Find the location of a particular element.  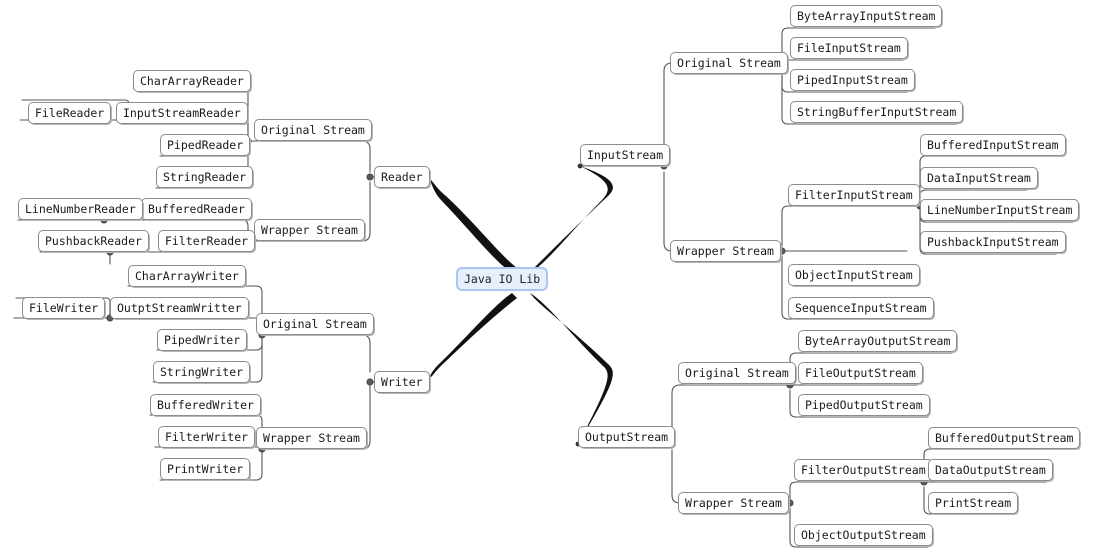

node-datainputstream: DataInputStream is located at coordinates (979, 178).